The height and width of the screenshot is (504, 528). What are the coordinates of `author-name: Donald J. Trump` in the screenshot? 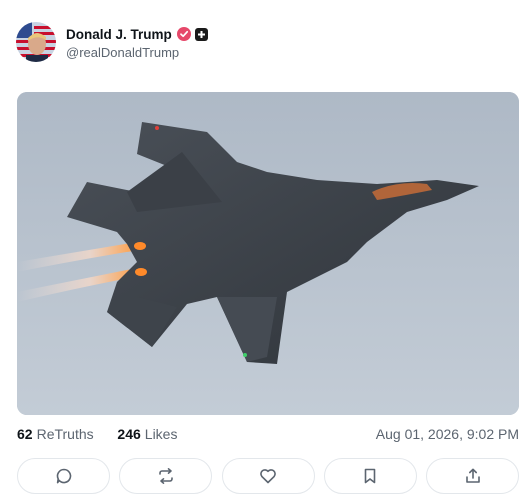 It's located at (119, 34).